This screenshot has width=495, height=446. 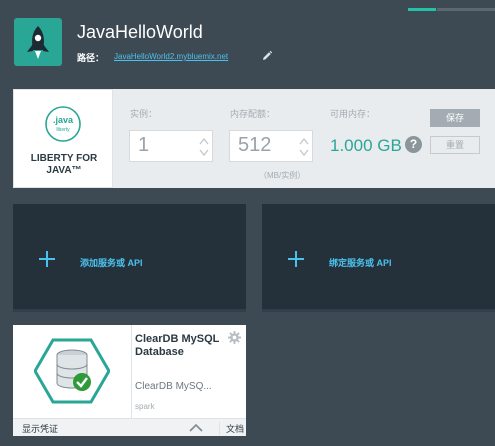 What do you see at coordinates (63, 130) in the screenshot?
I see `svg-text: liberty` at bounding box center [63, 130].